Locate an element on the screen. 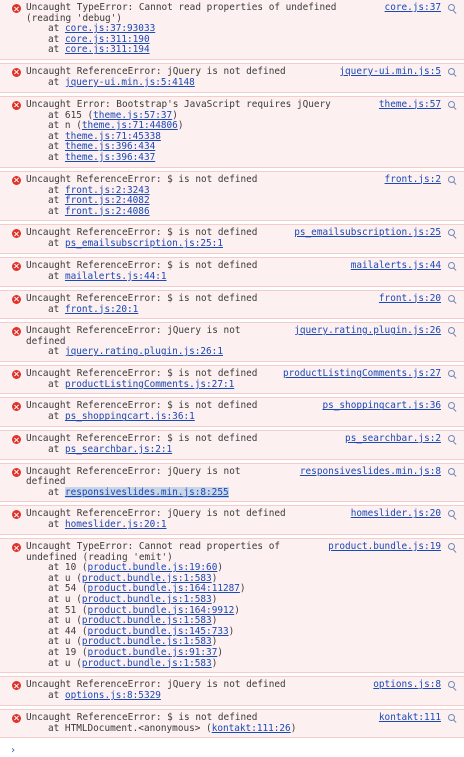 The width and height of the screenshot is (464, 757). frame-link: productListingComments.js:27:1 is located at coordinates (149, 384).